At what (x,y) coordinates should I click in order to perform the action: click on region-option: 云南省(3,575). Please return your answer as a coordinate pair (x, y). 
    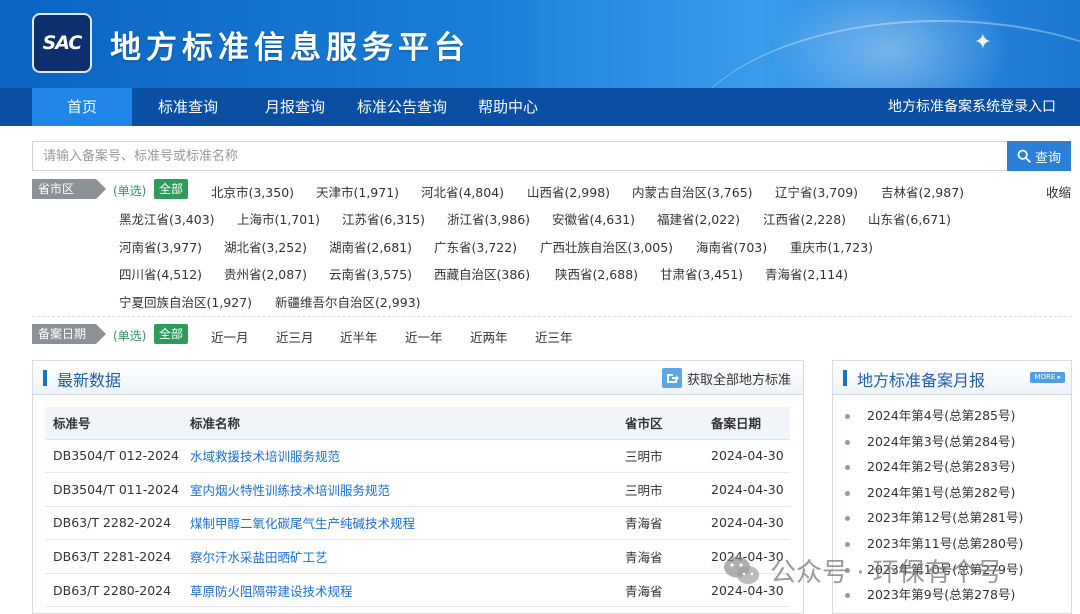
    Looking at the image, I should click on (370, 273).